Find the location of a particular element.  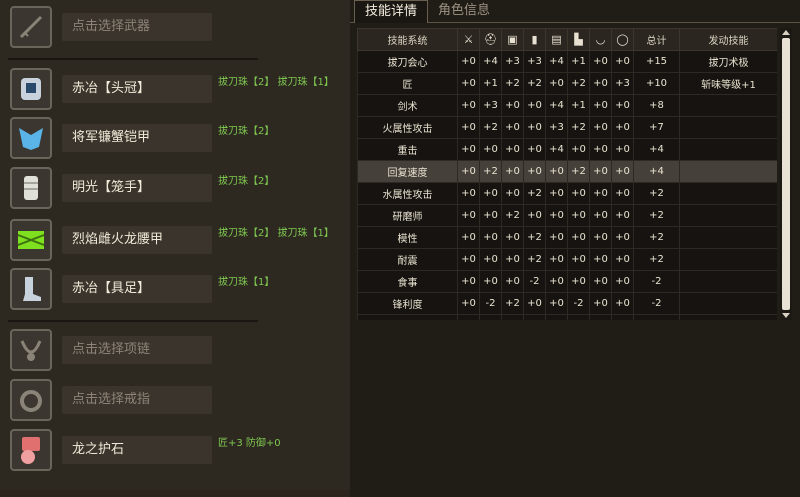

skill-name-cell: 研磨师 is located at coordinates (407, 215).